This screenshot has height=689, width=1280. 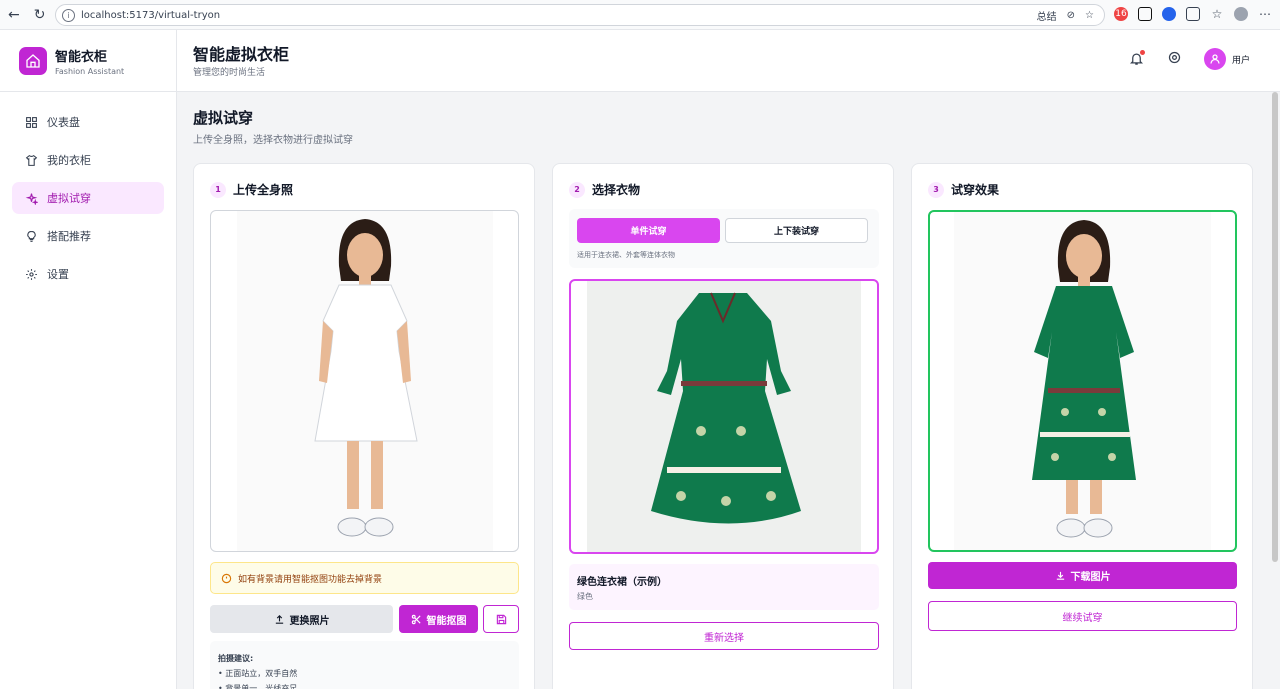 I want to click on brand-subtitle: Fashion Assistant, so click(x=90, y=71).